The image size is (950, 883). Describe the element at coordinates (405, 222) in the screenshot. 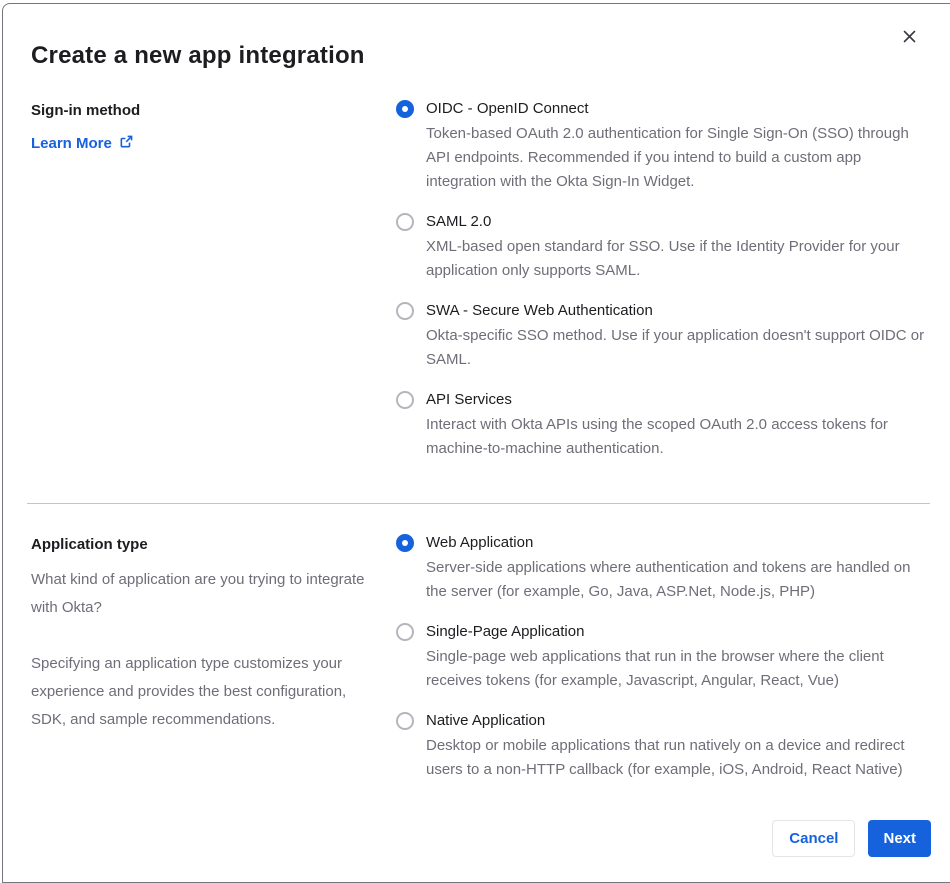

I see `radio-button-saml` at that location.